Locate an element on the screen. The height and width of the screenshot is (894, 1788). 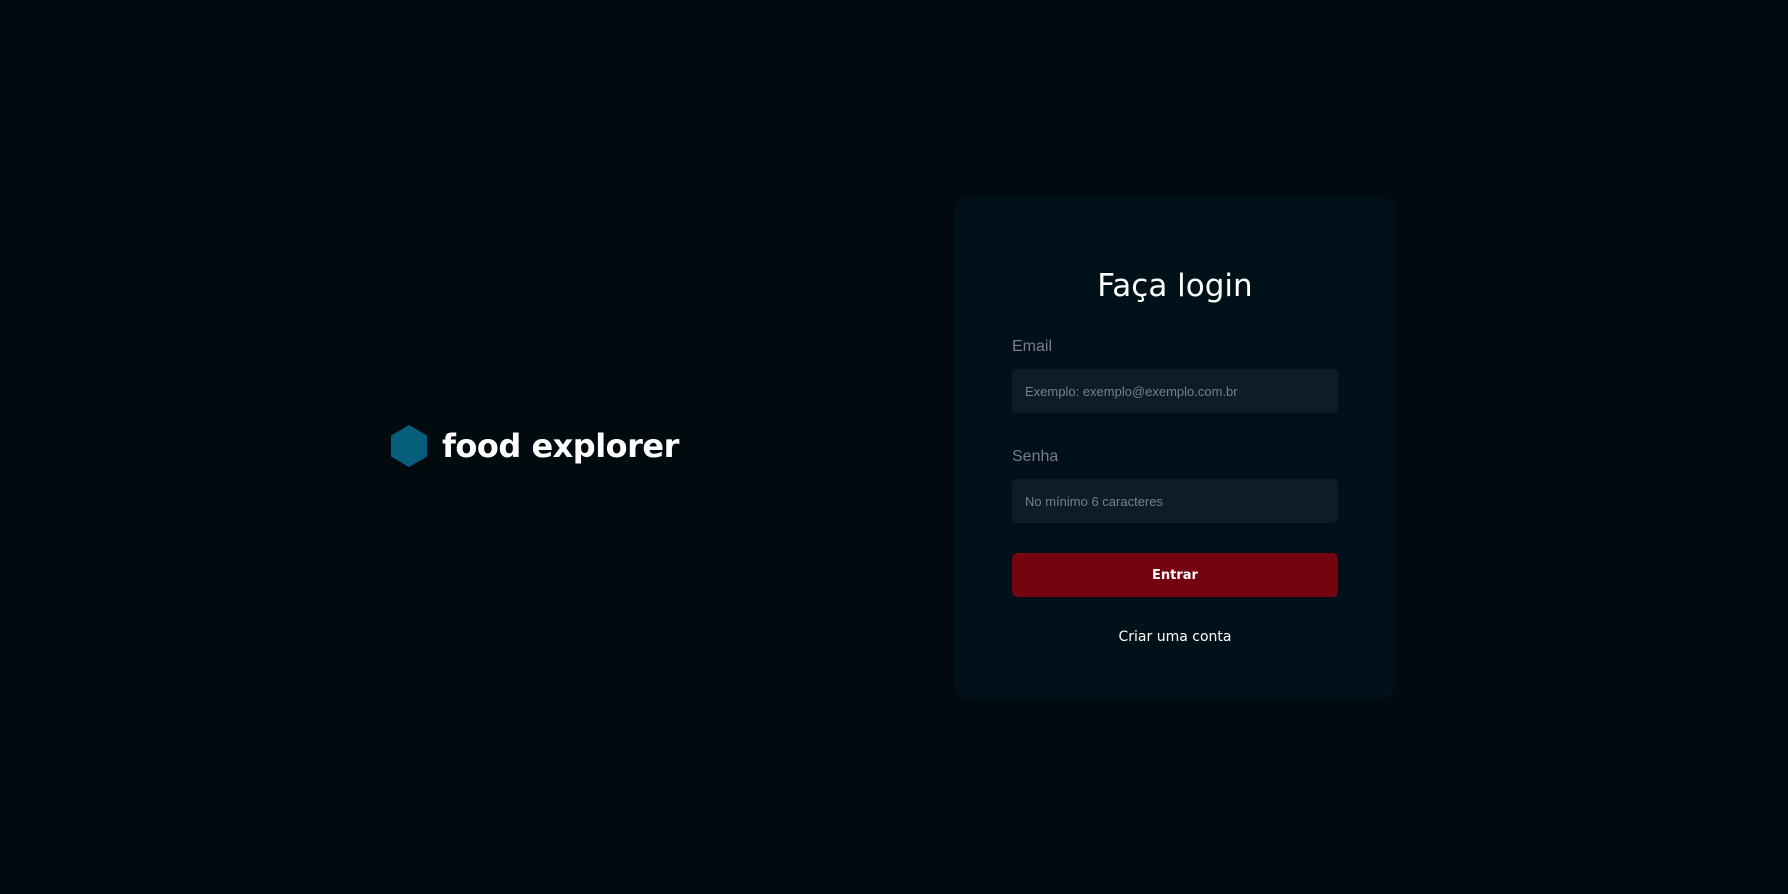
email-field is located at coordinates (1175, 391).